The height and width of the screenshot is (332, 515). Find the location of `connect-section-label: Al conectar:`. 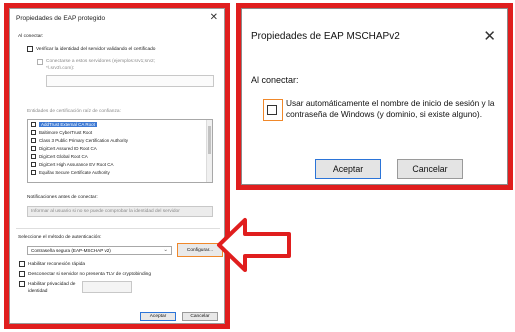

connect-section-label: Al conectar: is located at coordinates (31, 36).